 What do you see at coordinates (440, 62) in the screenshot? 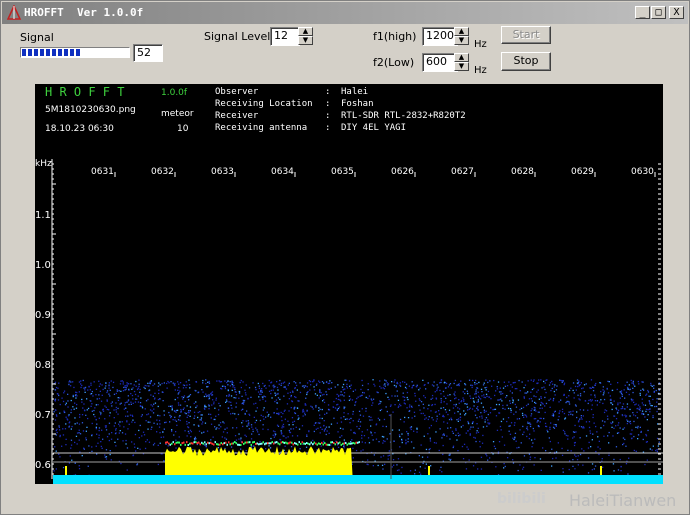
I see `f2-input: 600` at bounding box center [440, 62].